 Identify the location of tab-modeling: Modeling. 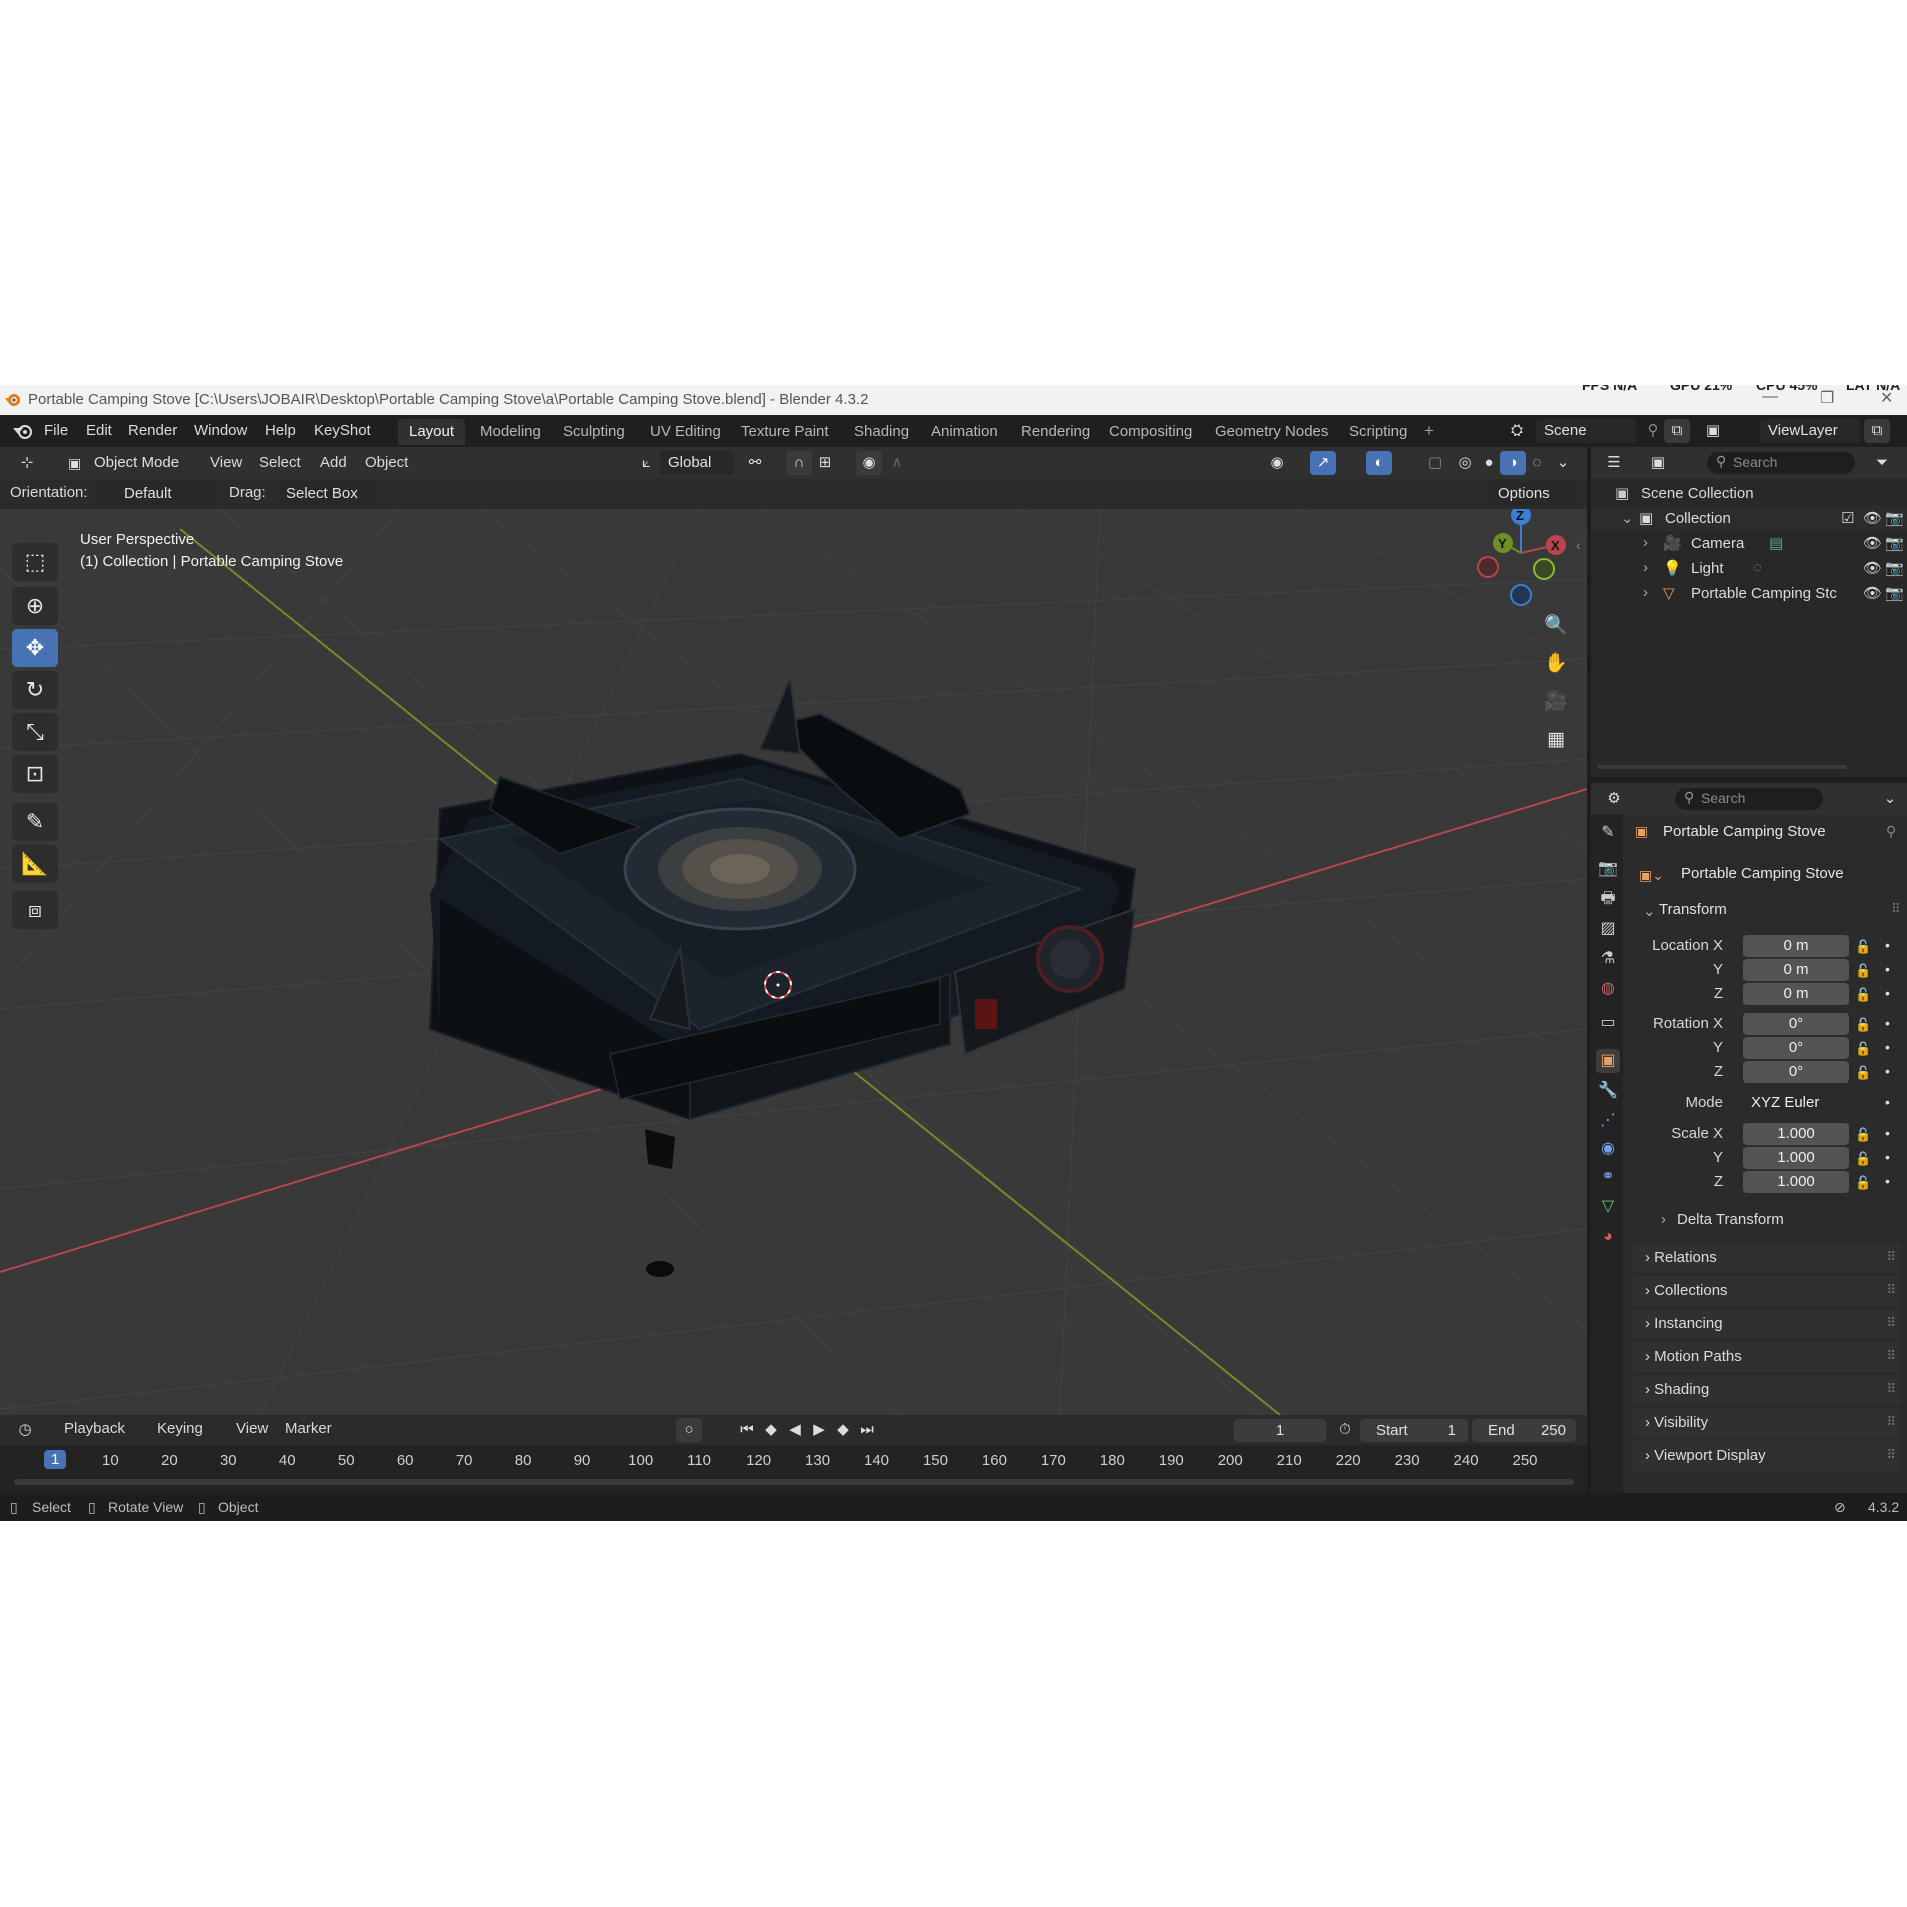
(510, 432).